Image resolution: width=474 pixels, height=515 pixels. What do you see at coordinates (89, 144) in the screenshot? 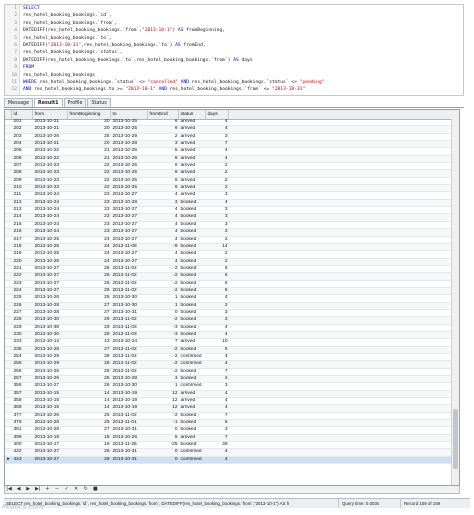
I see `cell-frombeginning: 20` at bounding box center [89, 144].